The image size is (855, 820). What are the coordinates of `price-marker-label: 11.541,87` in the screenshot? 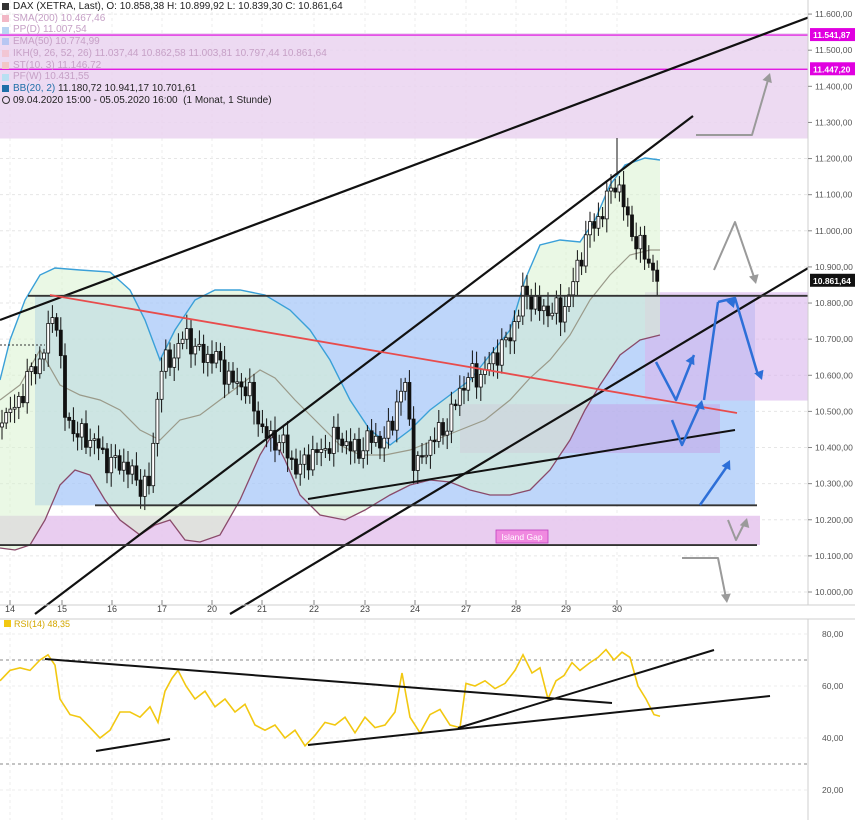 It's located at (832, 35).